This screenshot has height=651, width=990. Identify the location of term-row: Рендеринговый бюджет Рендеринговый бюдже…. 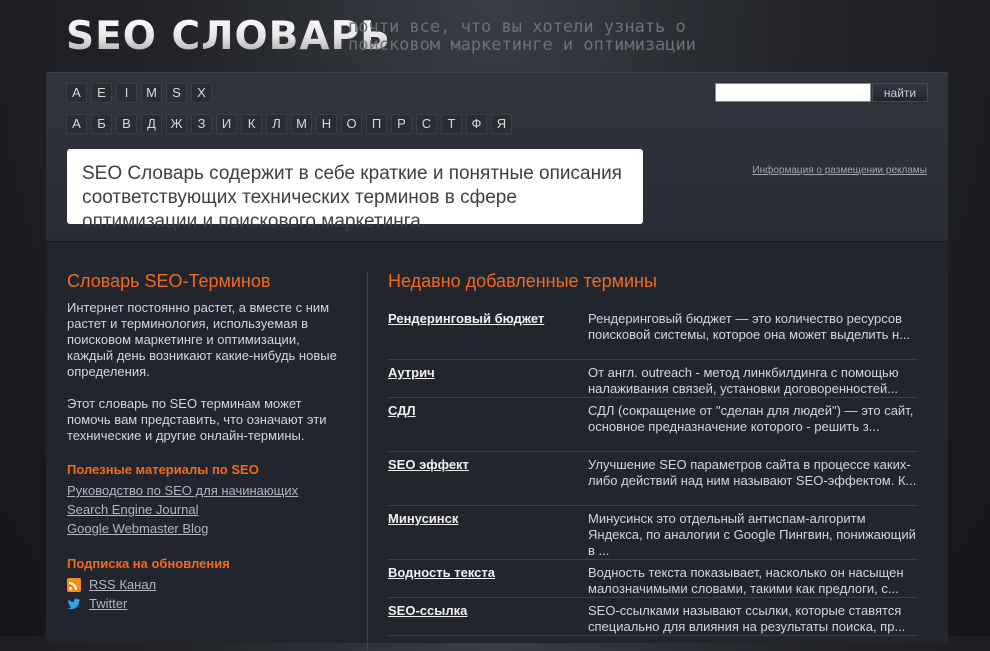
(653, 333).